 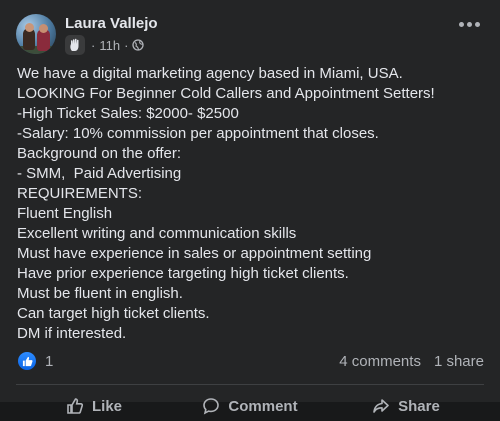 I want to click on divider, so click(x=250, y=384).